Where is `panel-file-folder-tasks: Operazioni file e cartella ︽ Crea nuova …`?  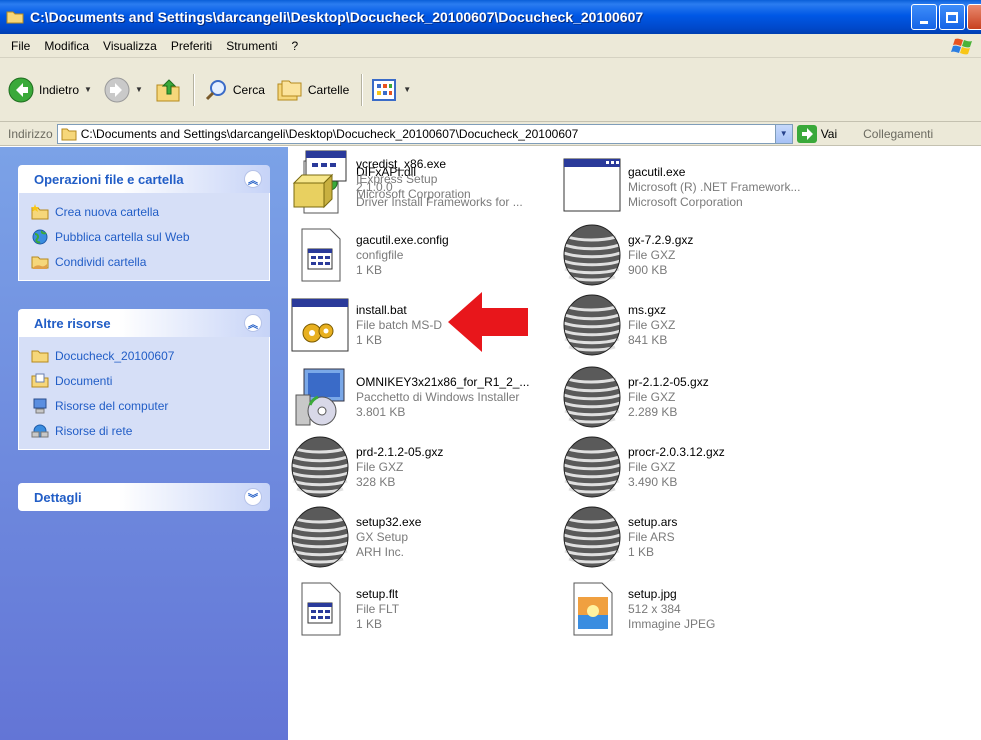
panel-file-folder-tasks: Operazioni file e cartella ︽ Crea nuova … is located at coordinates (144, 223).